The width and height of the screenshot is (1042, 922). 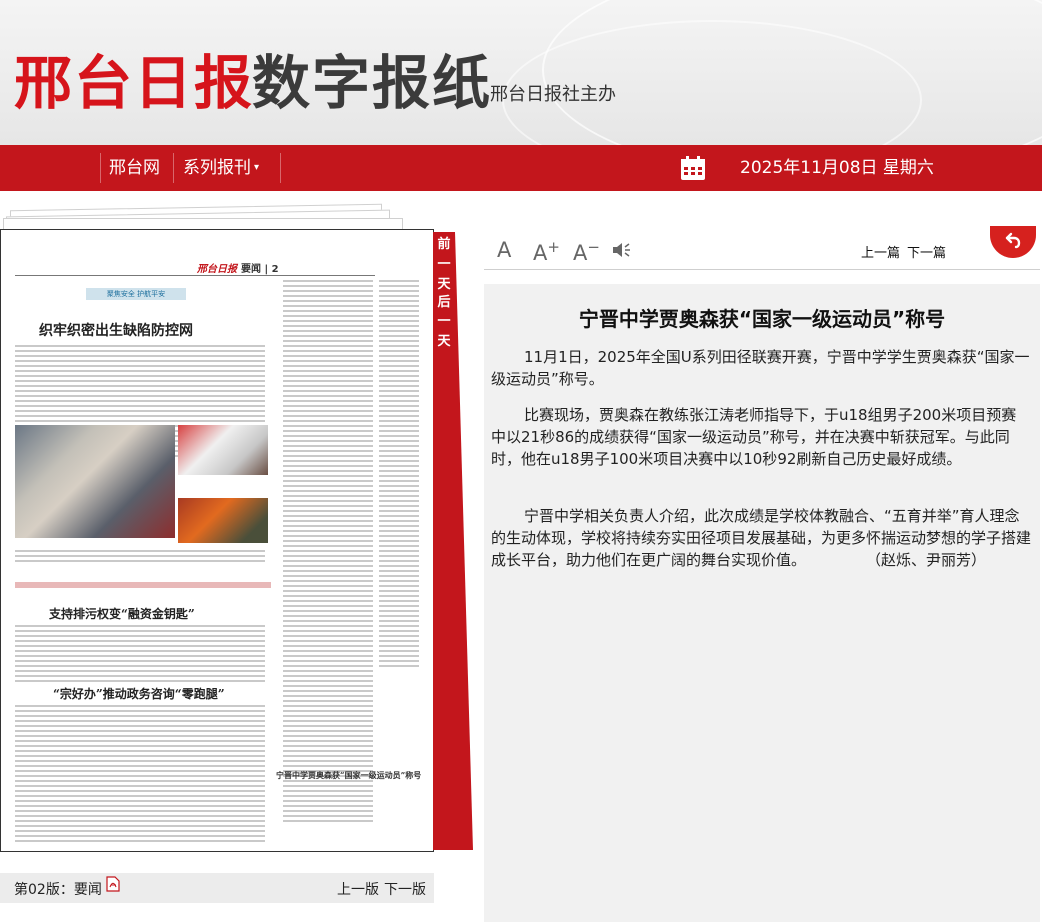 I want to click on brand-name: 邢台日报, so click(x=134, y=83).